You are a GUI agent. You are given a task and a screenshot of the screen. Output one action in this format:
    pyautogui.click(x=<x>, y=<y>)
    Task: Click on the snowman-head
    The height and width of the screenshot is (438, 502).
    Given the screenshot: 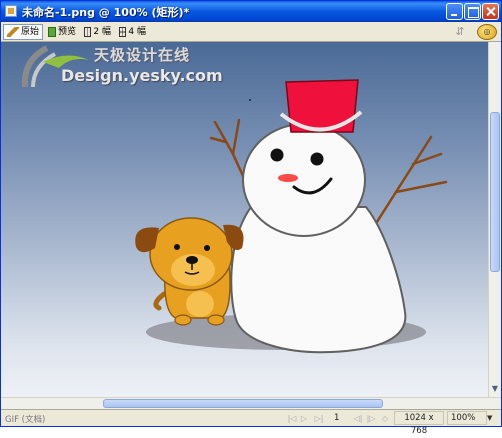 What is the action you would take?
    pyautogui.click(x=304, y=180)
    